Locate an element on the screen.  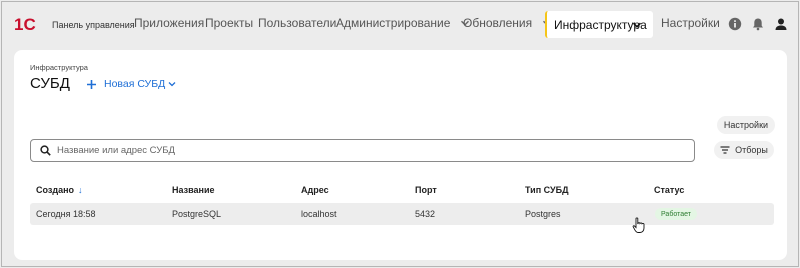
nav-administration: Администрирование is located at coordinates (403, 23).